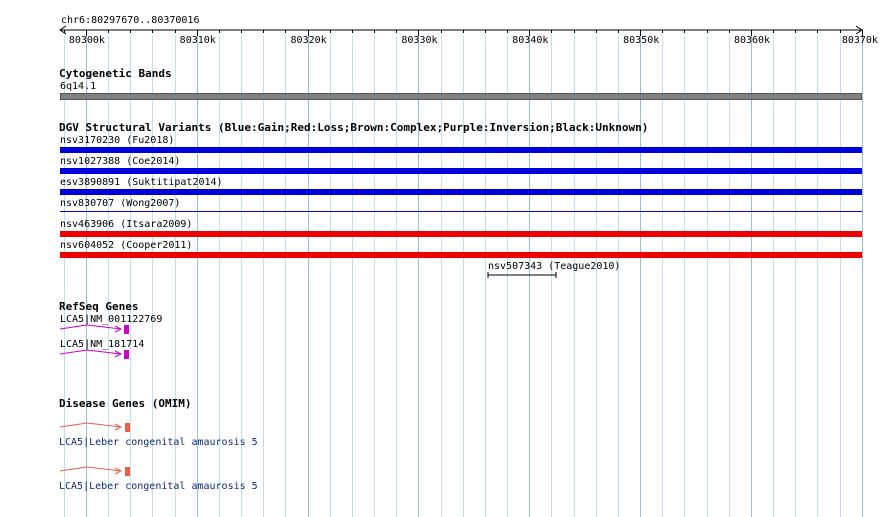 The width and height of the screenshot is (890, 517). I want to click on variant-label: nsv830707 (Wong2007), so click(120, 203).